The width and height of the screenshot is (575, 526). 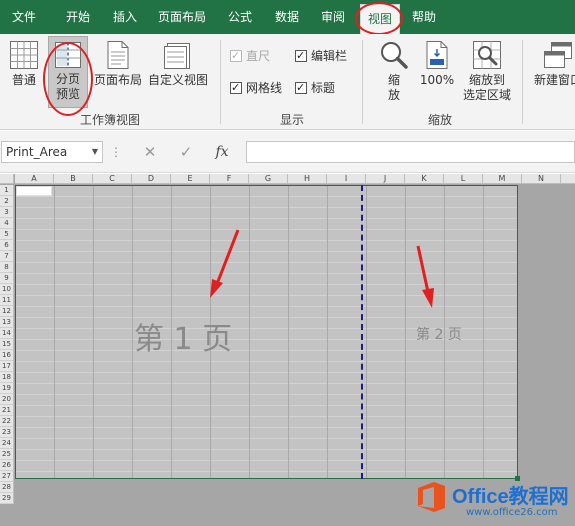 I want to click on custom-views-icon, so click(x=177, y=56).